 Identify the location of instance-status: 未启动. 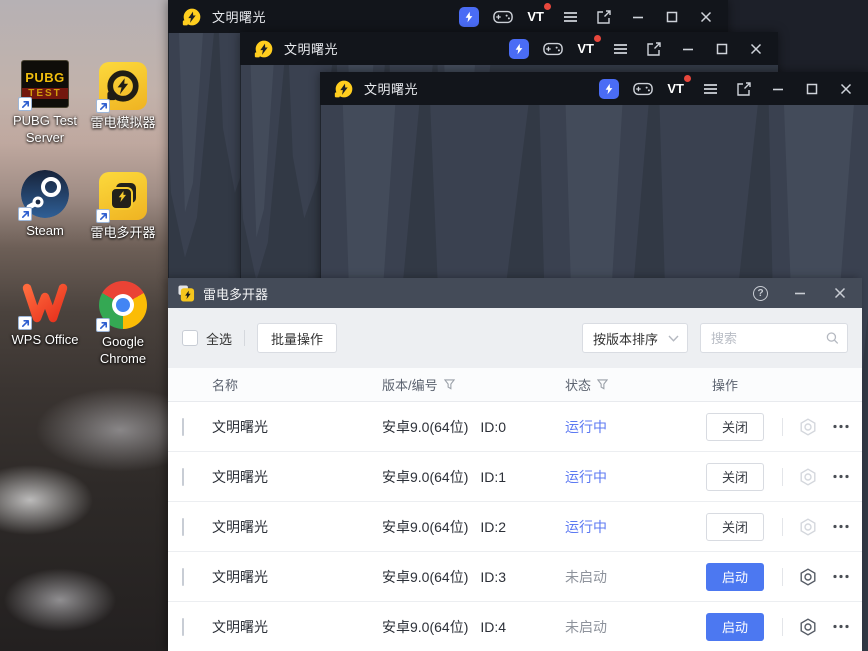
(586, 626).